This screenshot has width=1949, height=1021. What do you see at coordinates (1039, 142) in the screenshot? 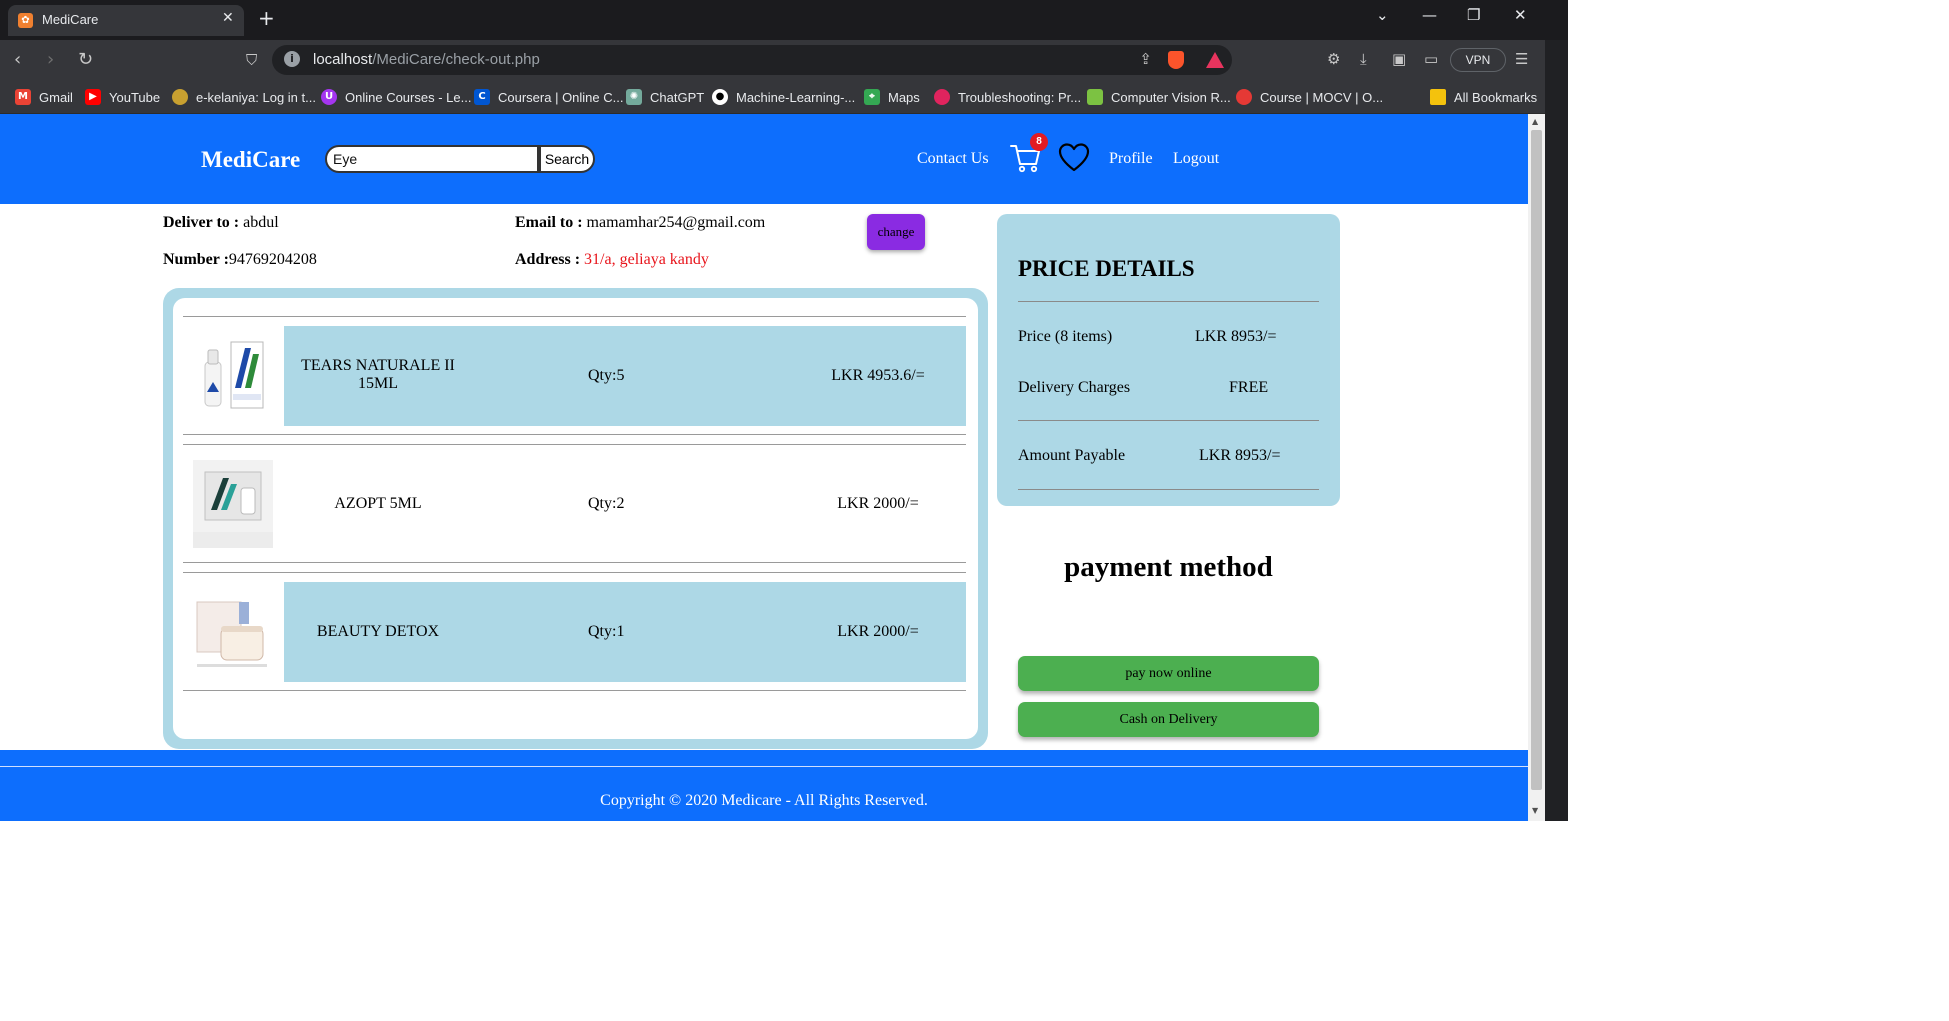
I see `cart-count-badge: 8` at bounding box center [1039, 142].